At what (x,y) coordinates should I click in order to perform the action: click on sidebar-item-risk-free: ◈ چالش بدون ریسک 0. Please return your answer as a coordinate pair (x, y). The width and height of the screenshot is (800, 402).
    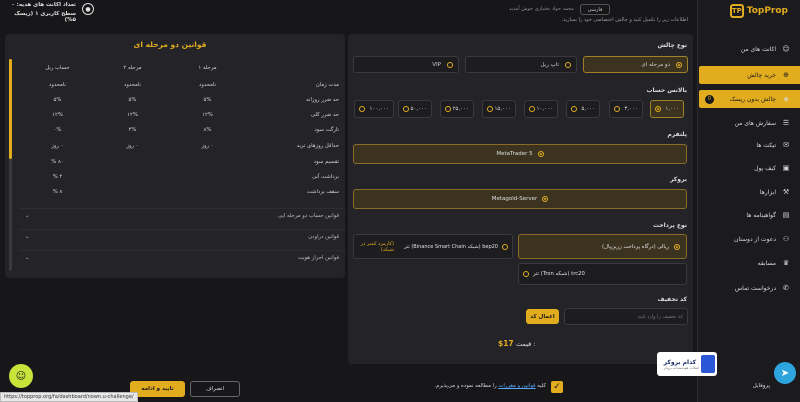
    Looking at the image, I should click on (749, 99).